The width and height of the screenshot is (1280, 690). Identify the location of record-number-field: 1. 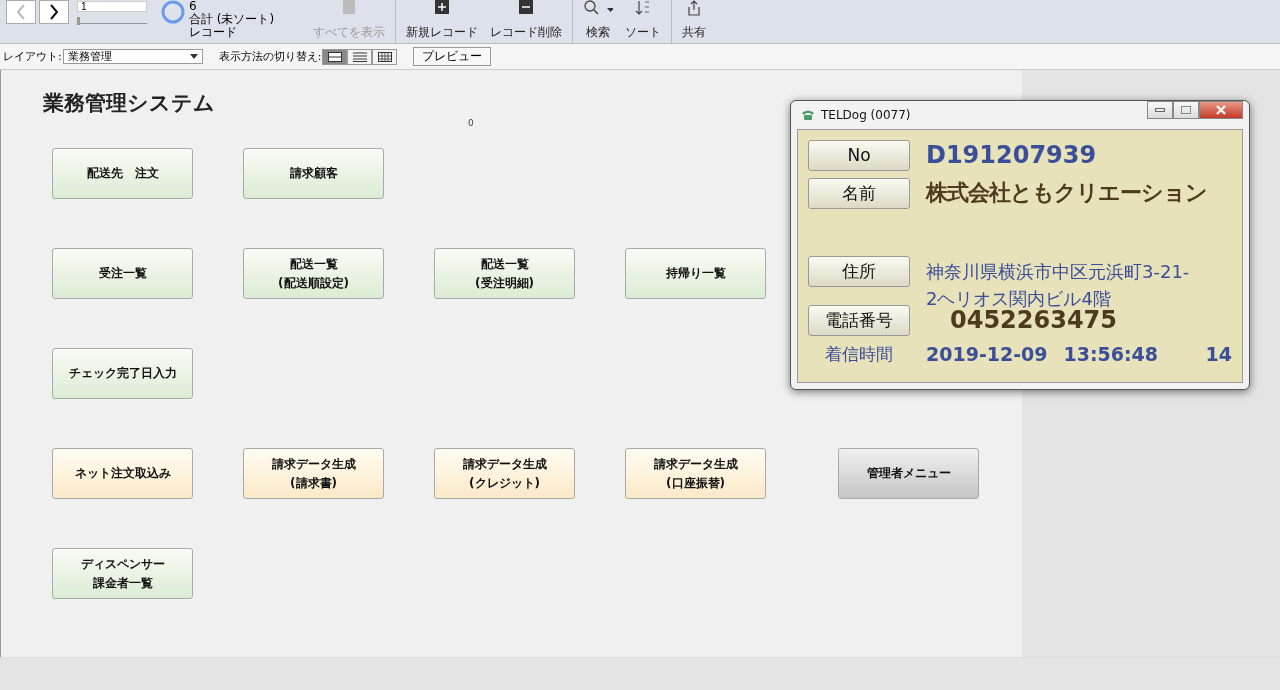
(112, 6).